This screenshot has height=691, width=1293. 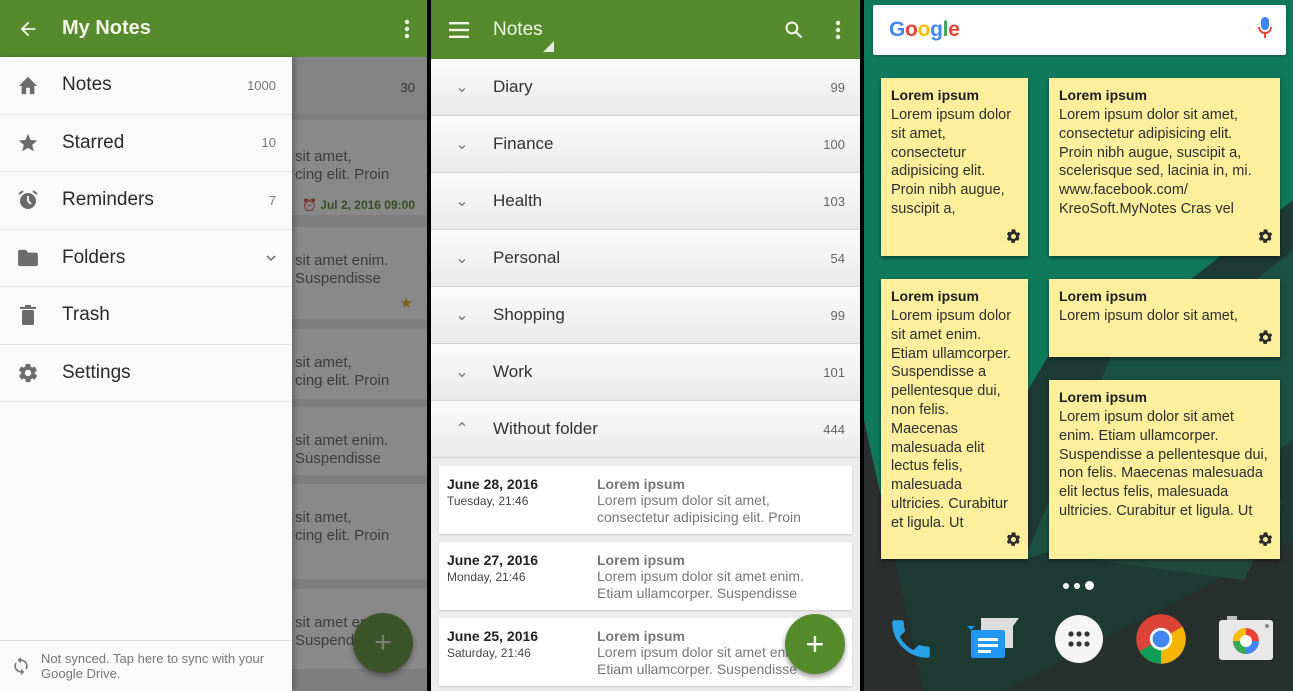 What do you see at coordinates (146, 316) in the screenshot?
I see `drawer-item-trash: Trash` at bounding box center [146, 316].